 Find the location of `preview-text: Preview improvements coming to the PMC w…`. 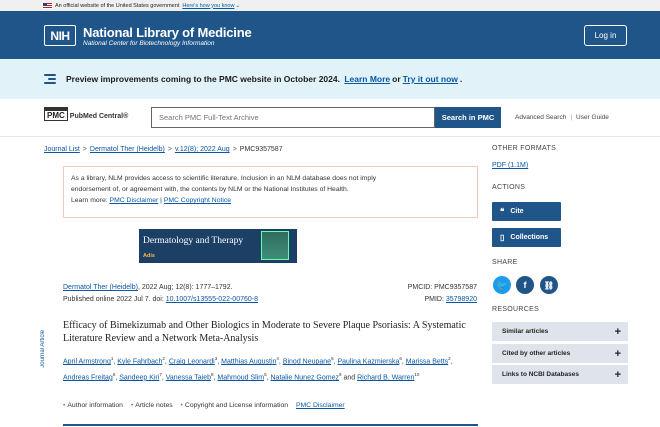

preview-text: Preview improvements coming to the PMC w… is located at coordinates (203, 79).